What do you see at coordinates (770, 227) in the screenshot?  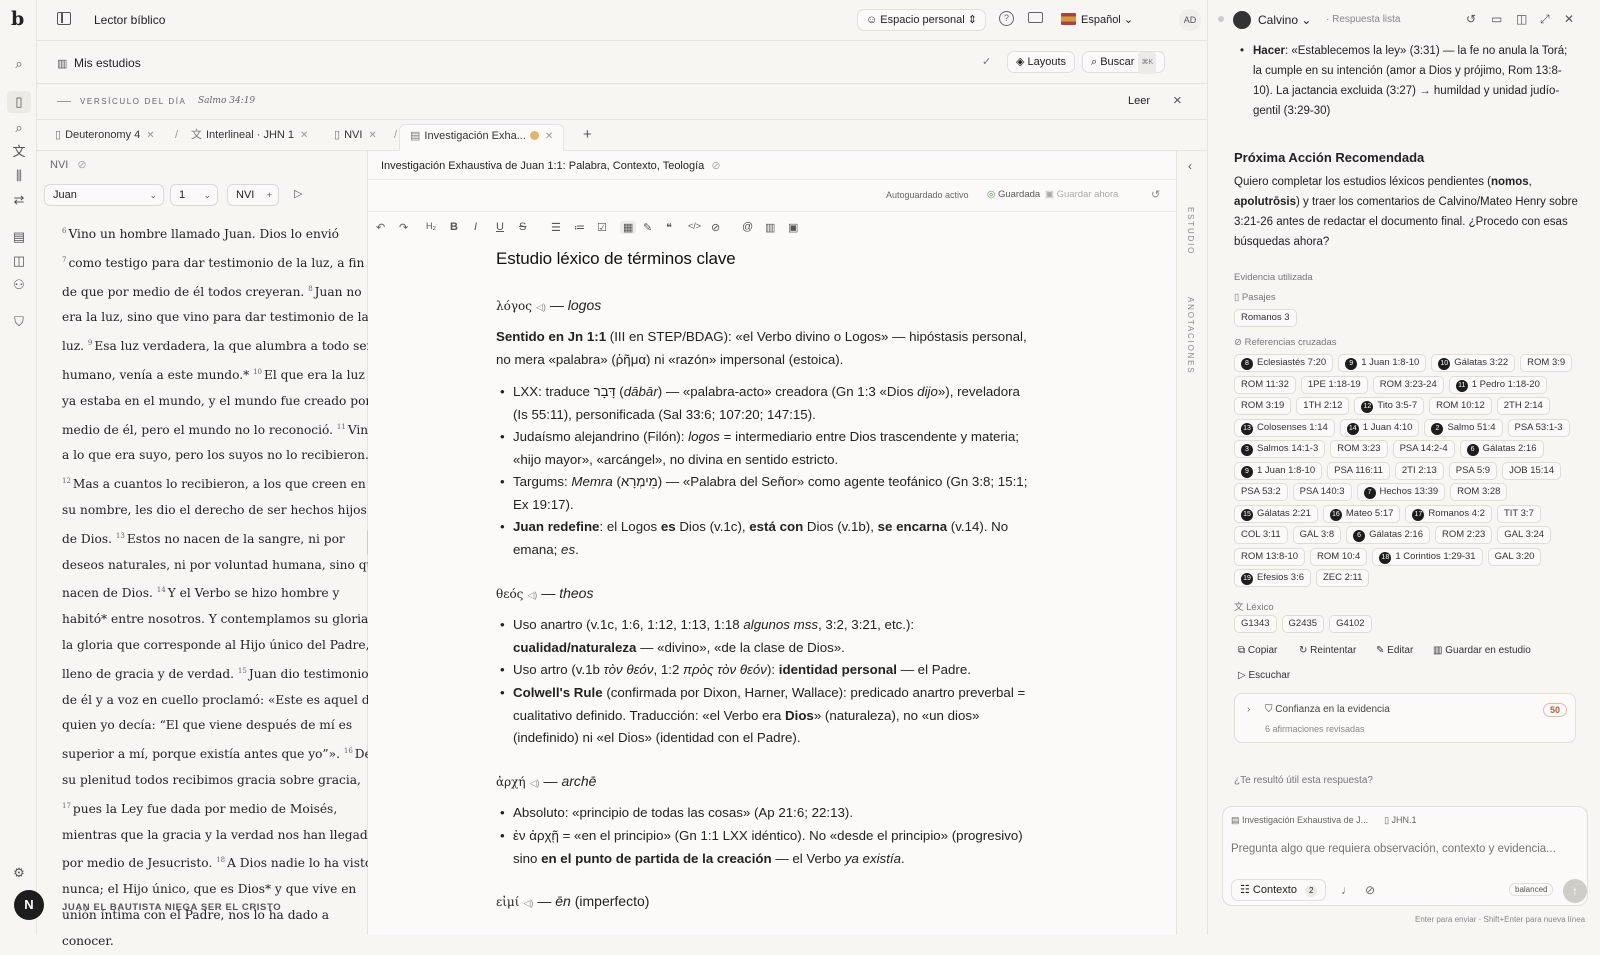 I see `bible-ref-icon: ▥` at bounding box center [770, 227].